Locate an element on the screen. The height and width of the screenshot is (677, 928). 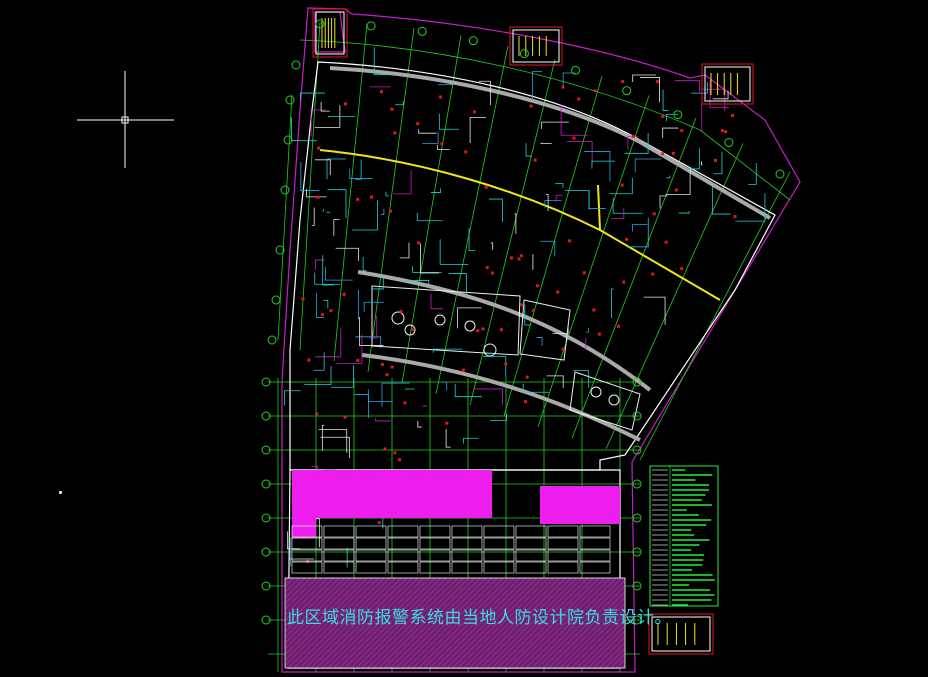
ucs-origin-dot-icon is located at coordinates (60, 492).